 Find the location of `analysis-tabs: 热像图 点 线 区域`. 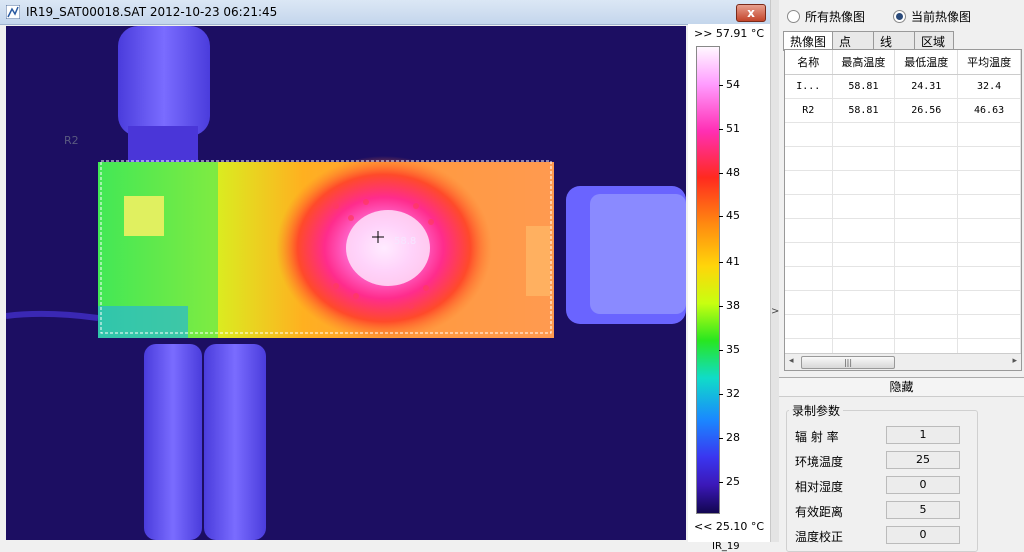

analysis-tabs: 热像图 点 线 区域 is located at coordinates (869, 41).